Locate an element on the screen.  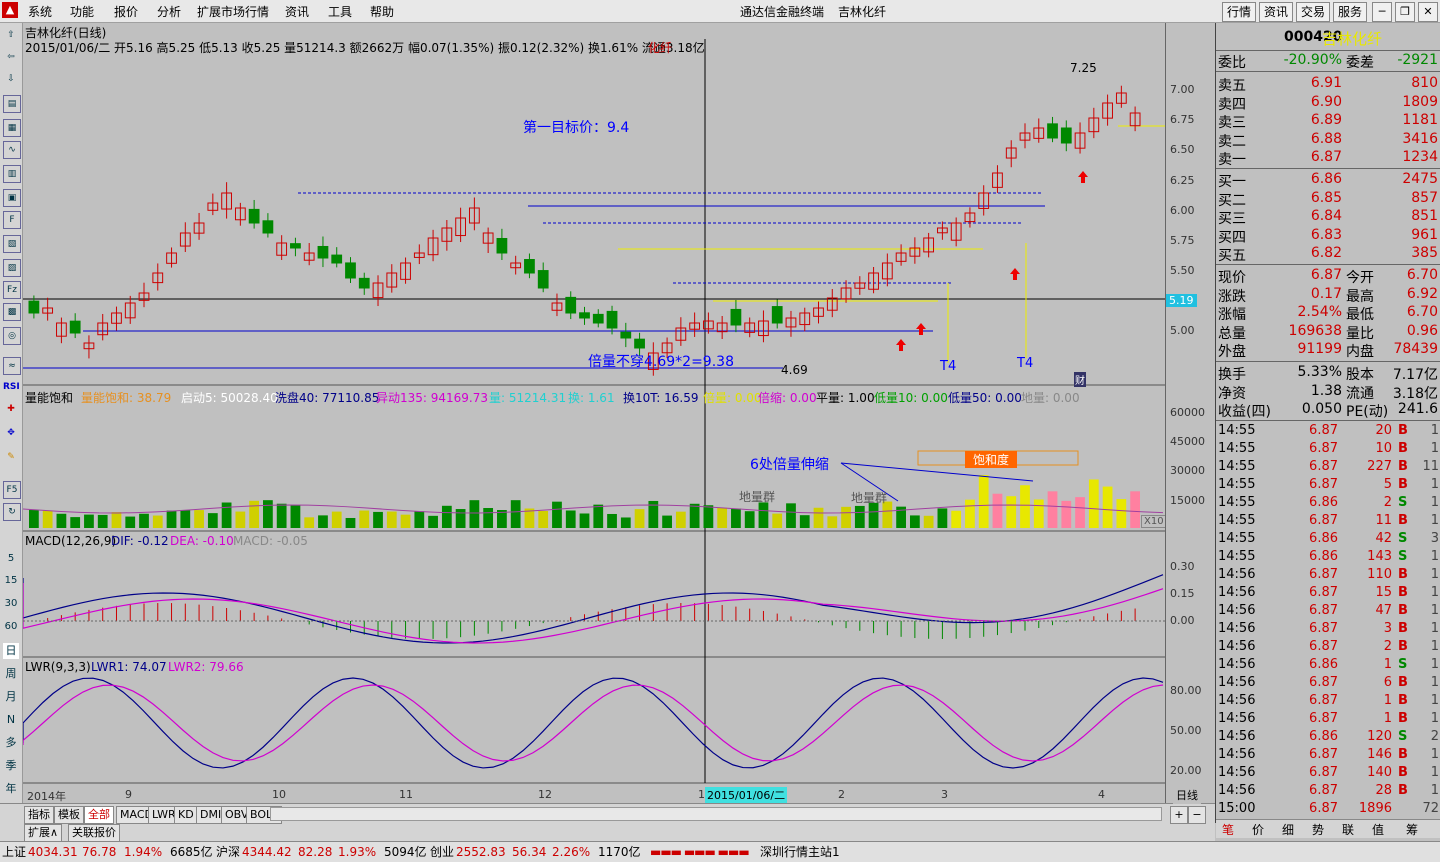
btn-news: 资讯 is located at coordinates (1276, 12).